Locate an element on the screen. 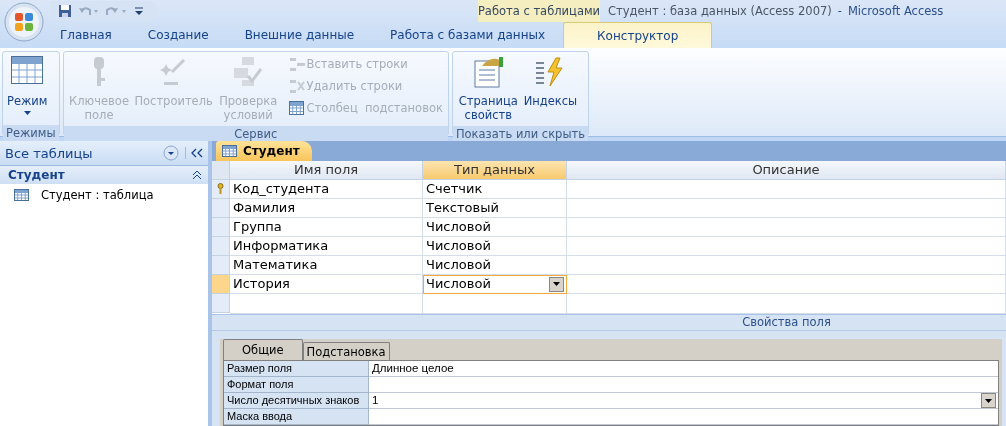 The height and width of the screenshot is (426, 1006). field-name-cell: Информатика is located at coordinates (326, 246).